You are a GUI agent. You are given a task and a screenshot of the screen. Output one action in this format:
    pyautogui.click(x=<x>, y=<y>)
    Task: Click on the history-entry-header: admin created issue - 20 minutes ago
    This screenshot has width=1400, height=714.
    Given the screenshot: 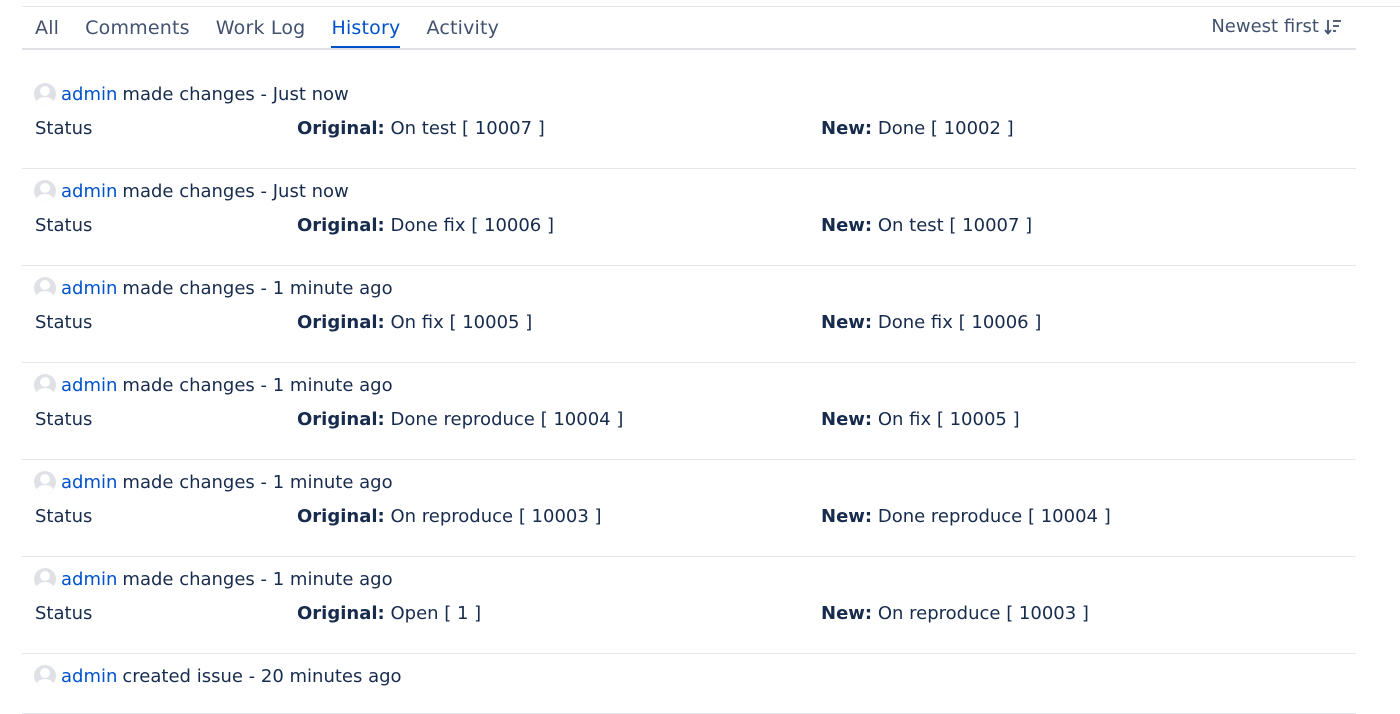 What is the action you would take?
    pyautogui.click(x=218, y=676)
    